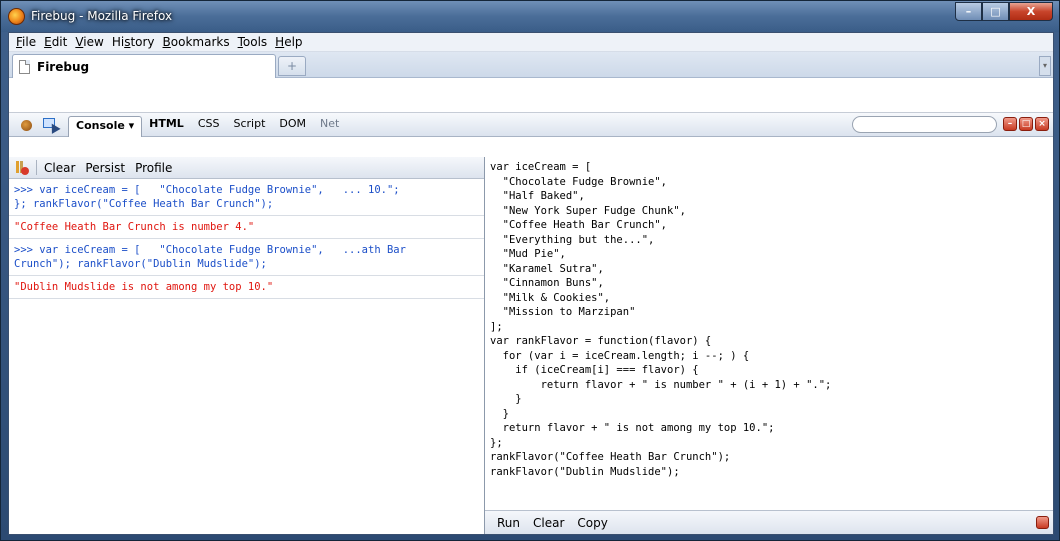 This screenshot has height=541, width=1060. I want to click on console-persist-button: Persist, so click(105, 168).